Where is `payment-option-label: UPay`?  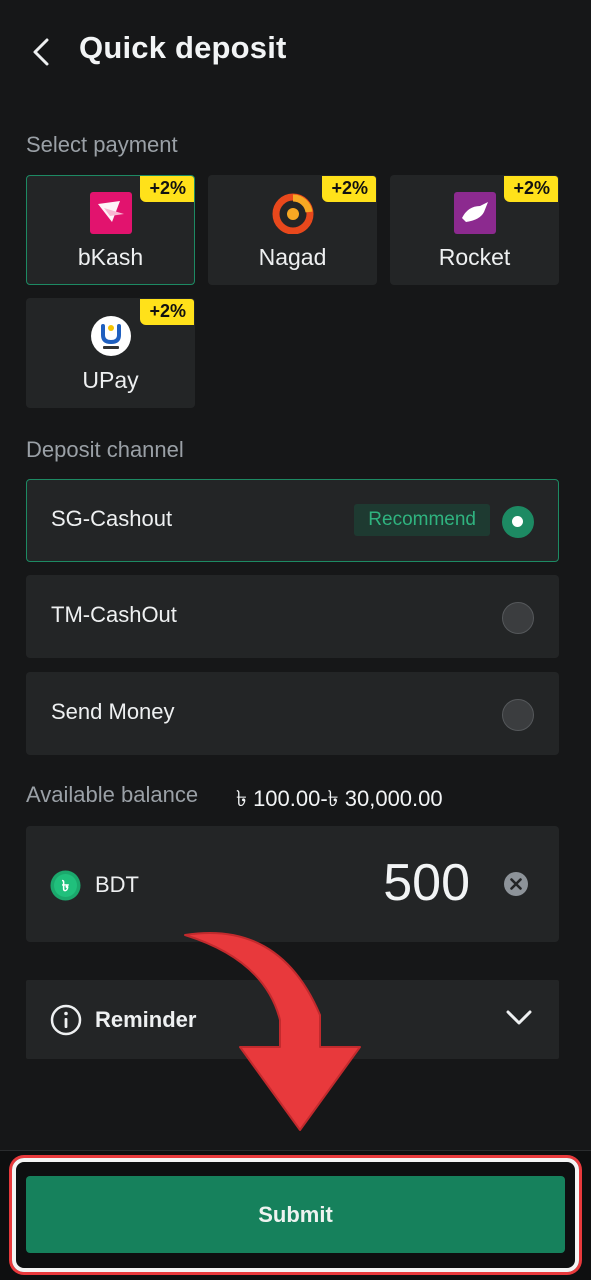
payment-option-label: UPay is located at coordinates (110, 380).